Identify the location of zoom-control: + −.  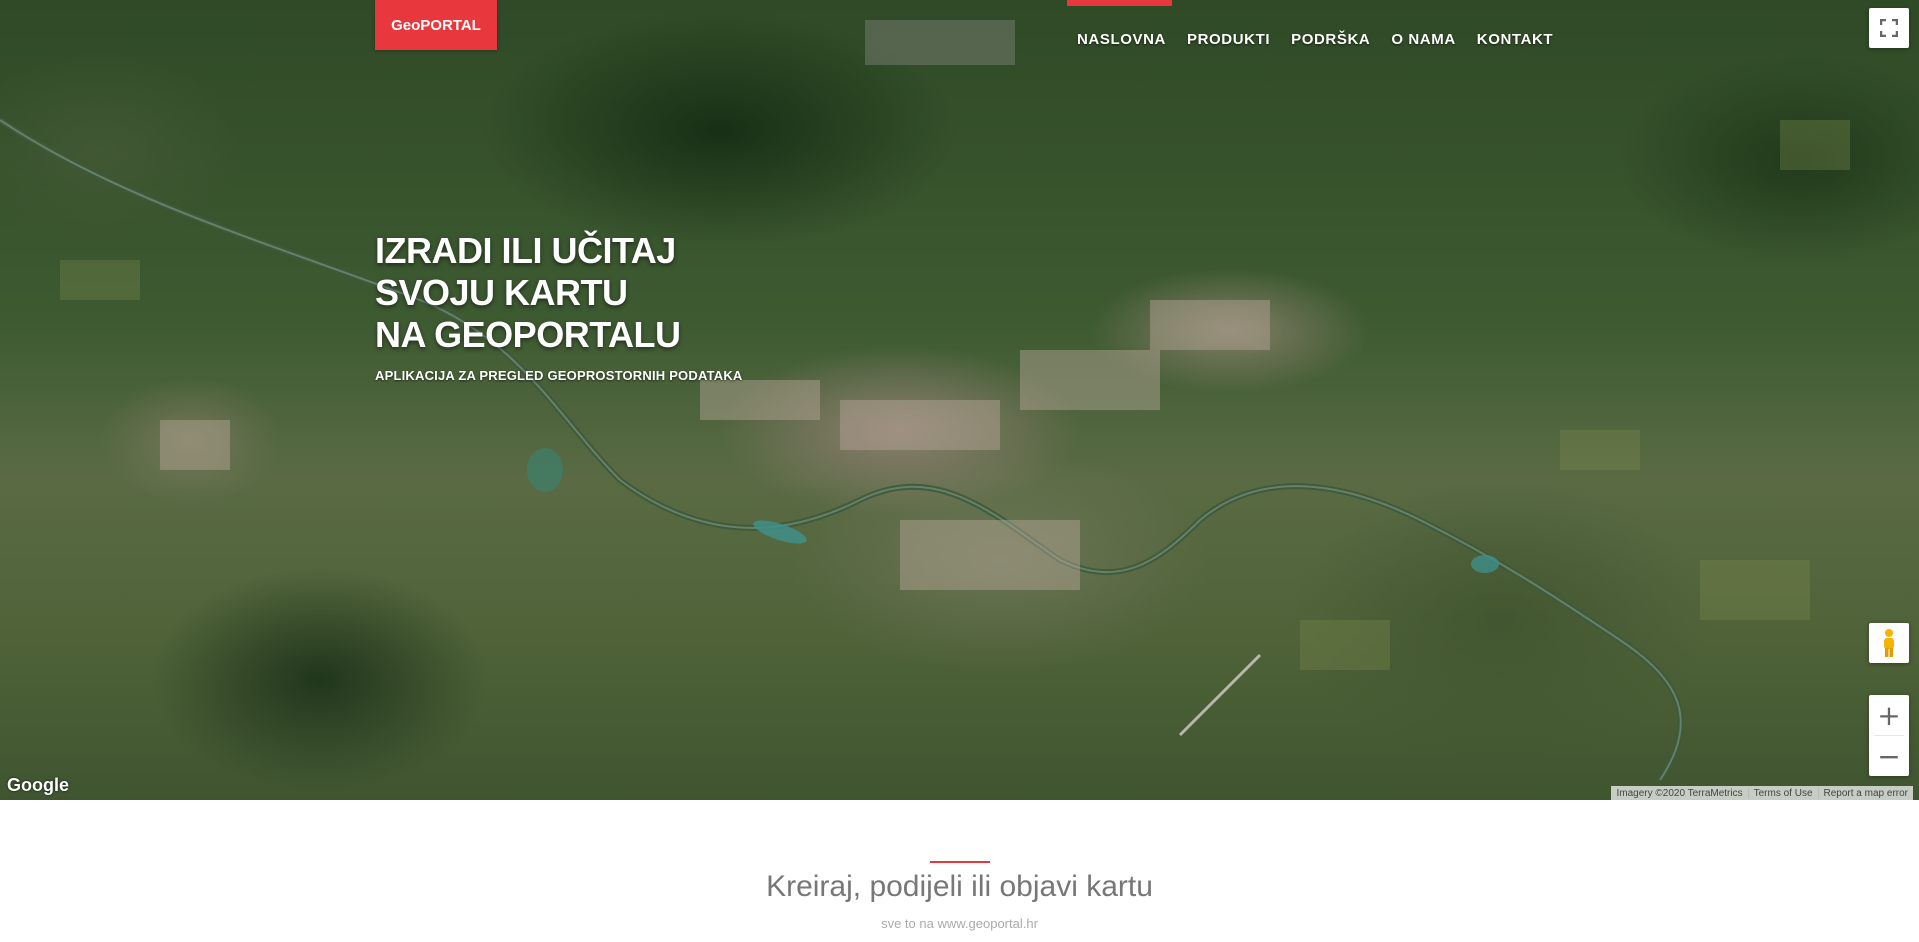
(1889, 735).